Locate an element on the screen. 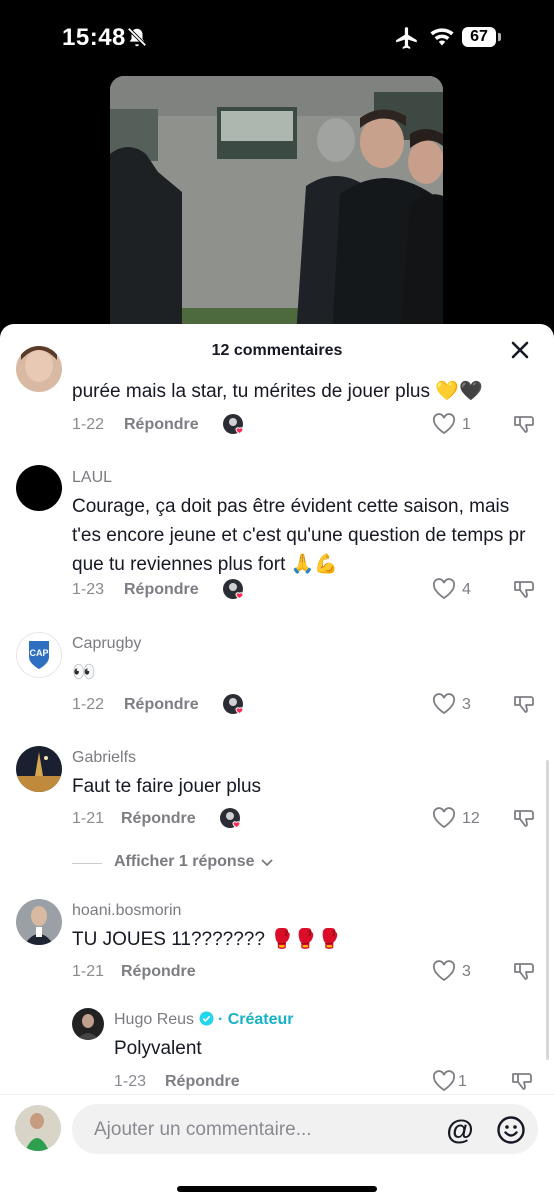 This screenshot has height=1200, width=554. video-frame-image is located at coordinates (276, 206).